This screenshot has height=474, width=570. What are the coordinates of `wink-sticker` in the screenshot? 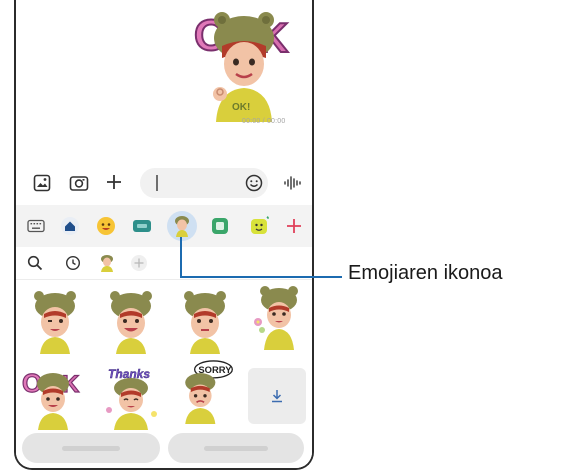 It's located at (55, 322).